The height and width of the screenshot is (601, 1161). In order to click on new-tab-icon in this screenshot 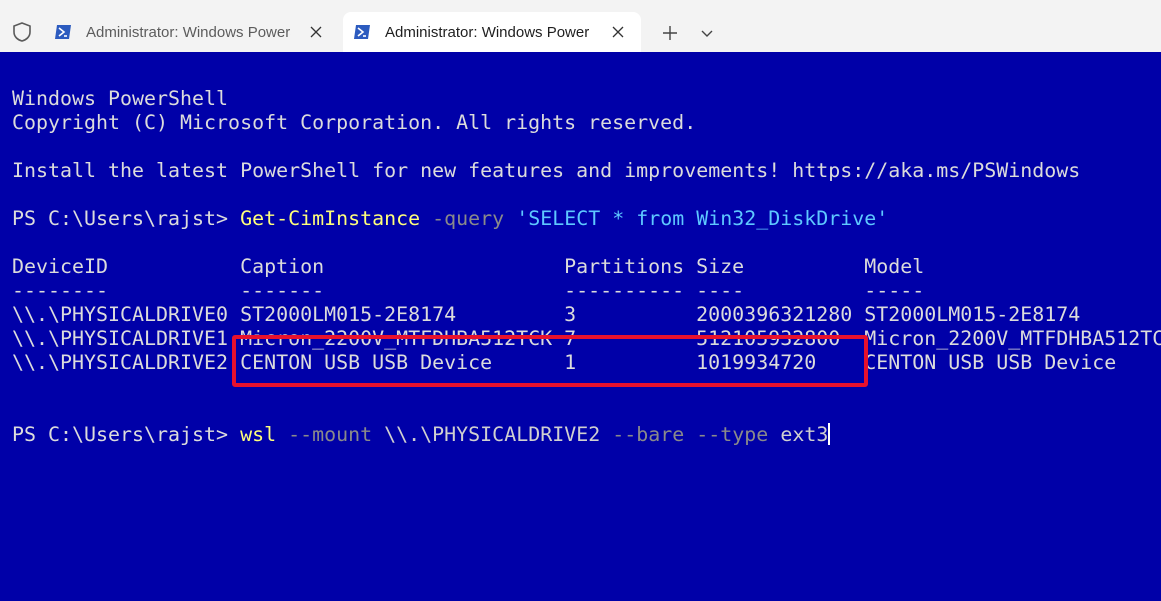, I will do `click(670, 33)`.